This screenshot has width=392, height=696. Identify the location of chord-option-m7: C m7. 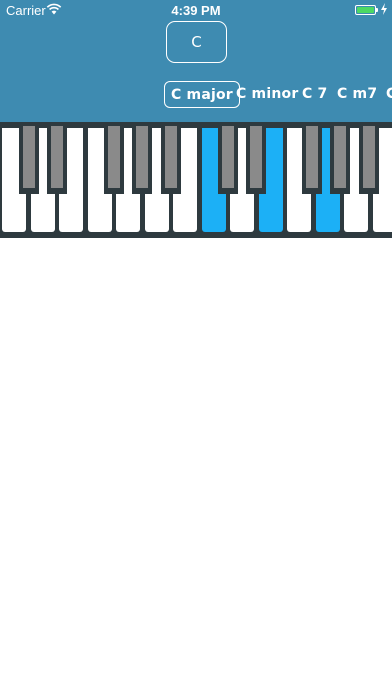
(357, 94).